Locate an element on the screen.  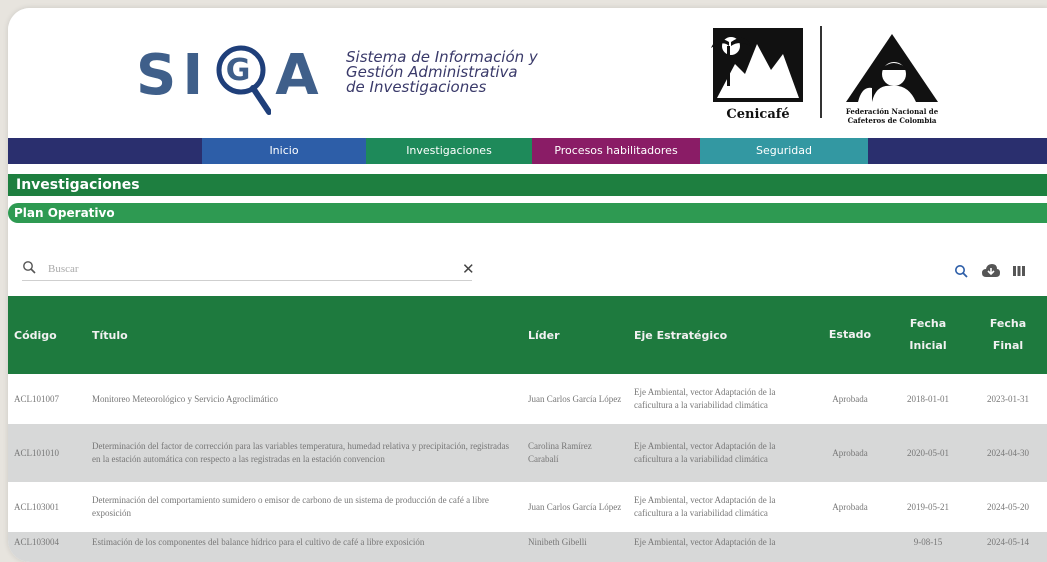
search-bar: ✕ is located at coordinates (248, 269).